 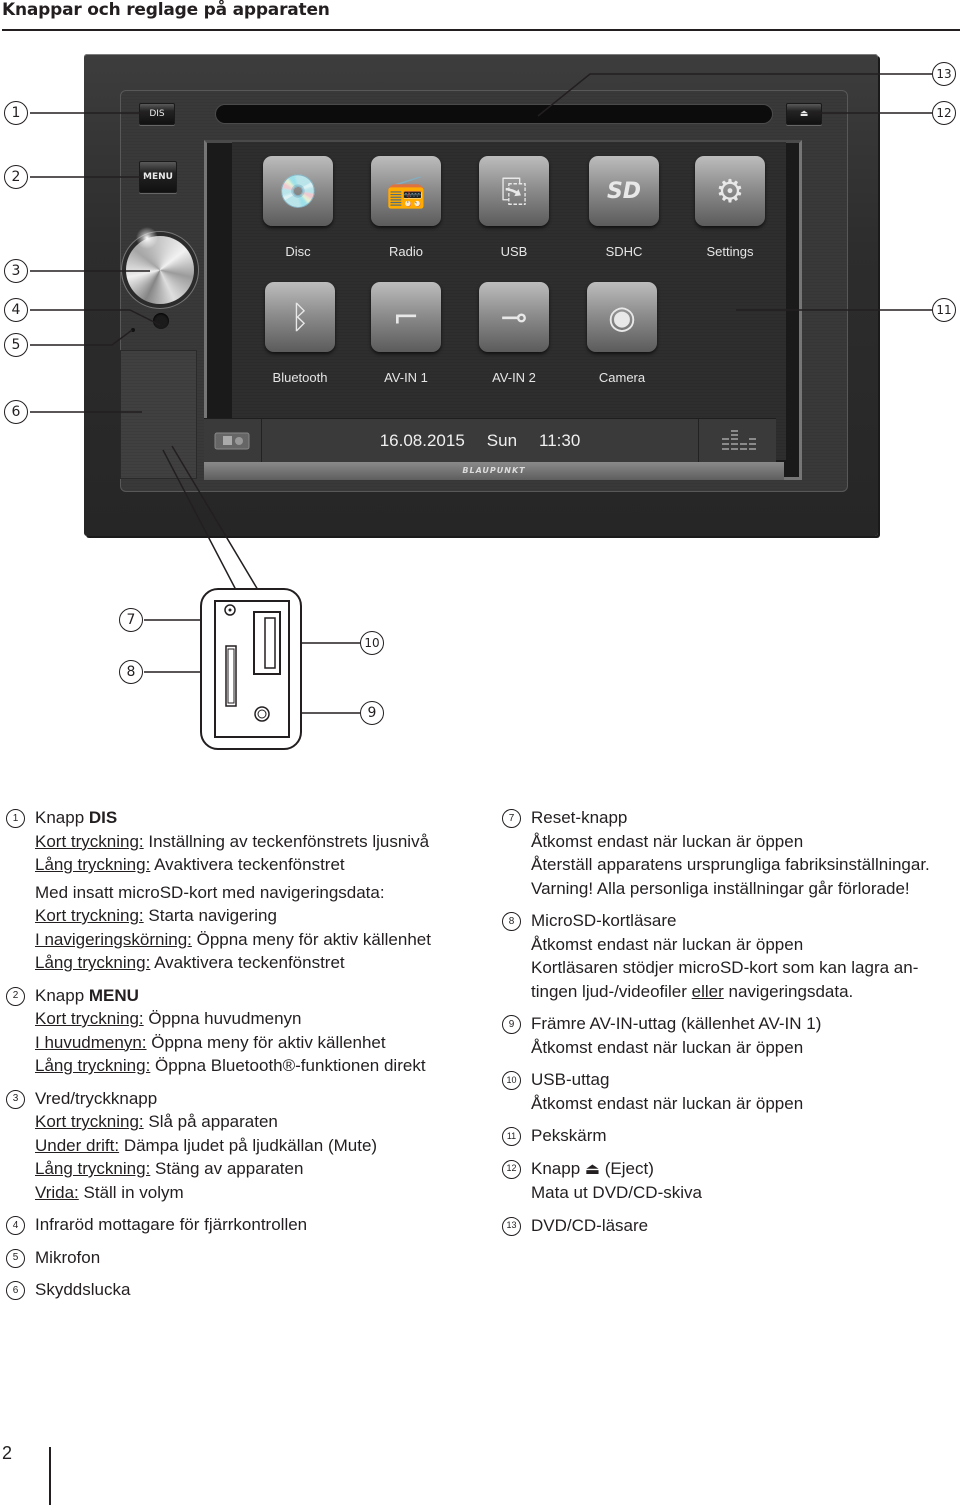 I want to click on legend-number: 6, so click(x=15, y=1290).